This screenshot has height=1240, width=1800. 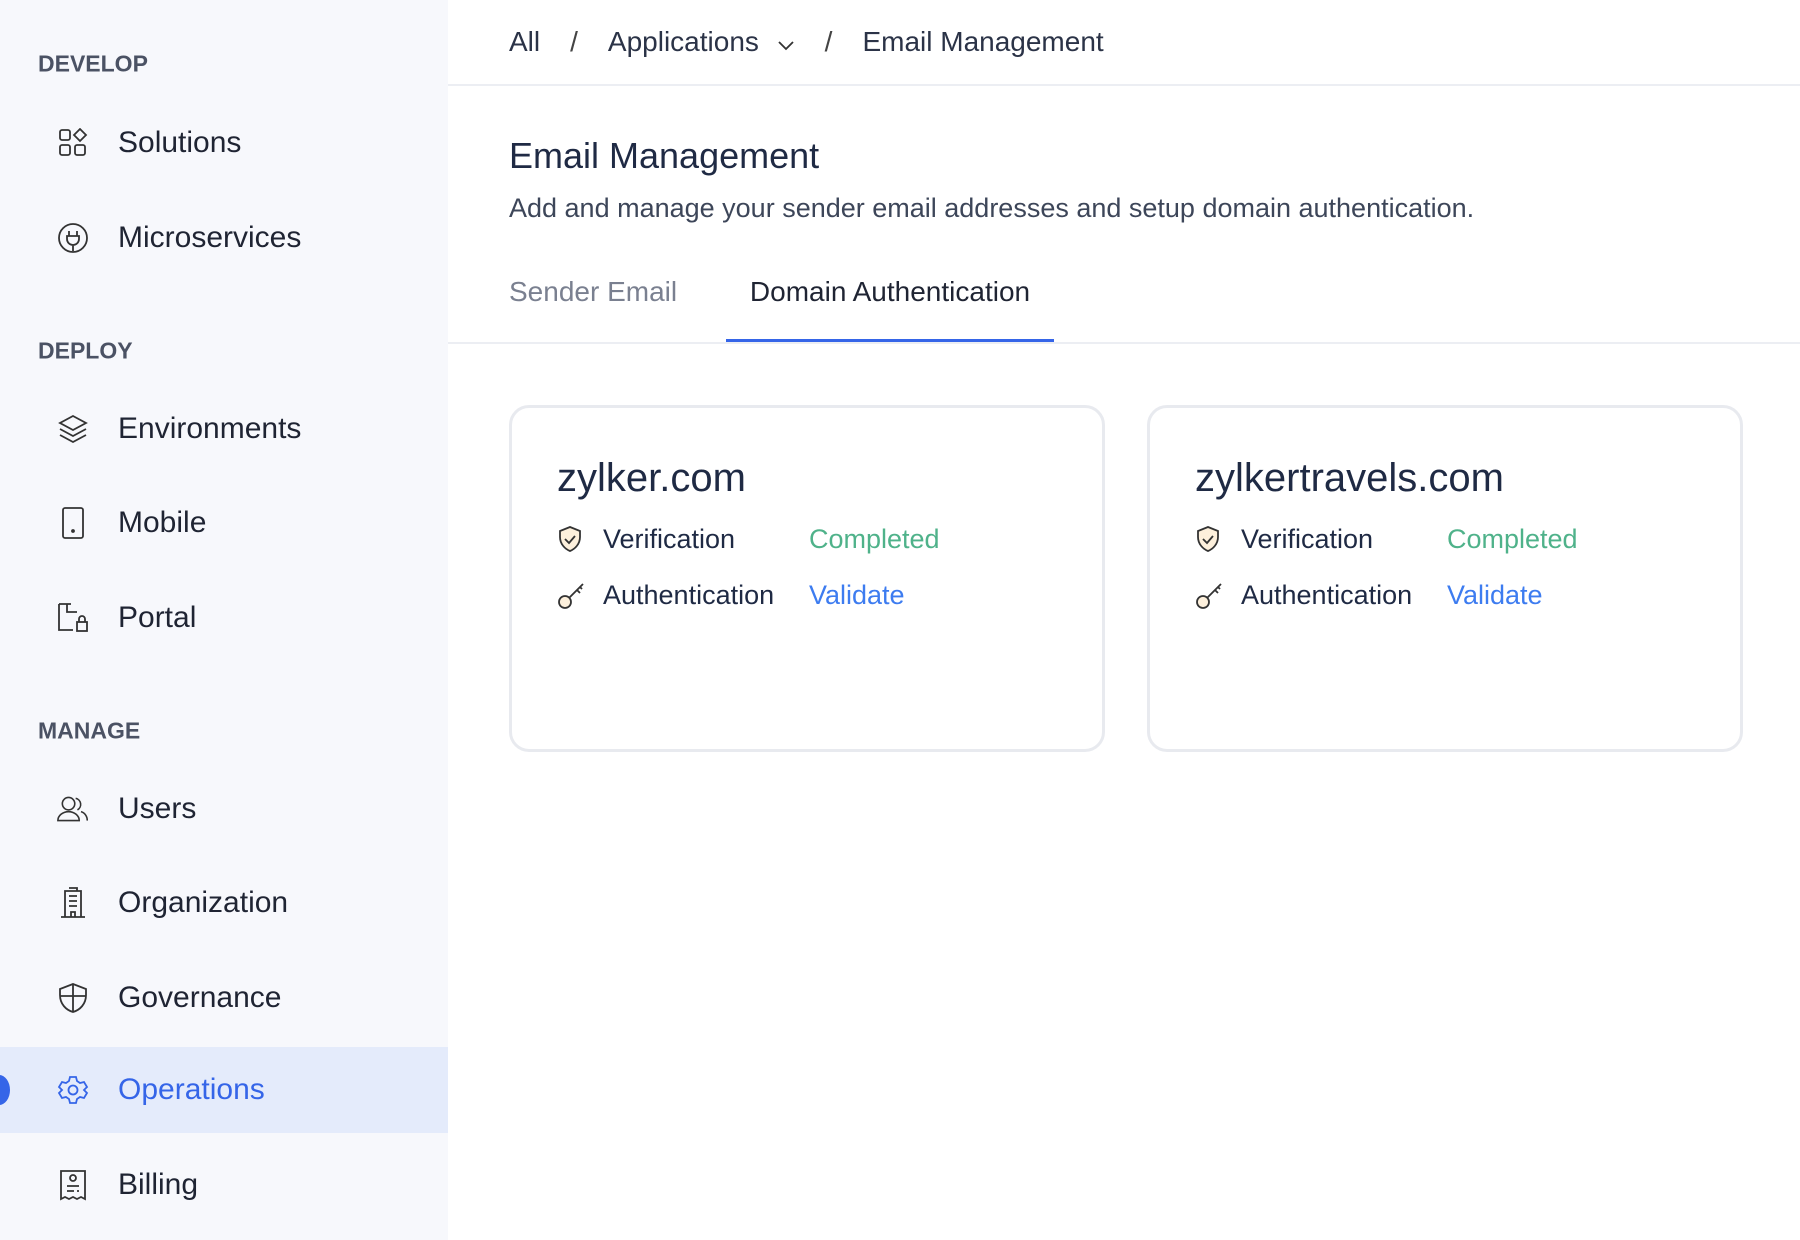 I want to click on page-title: Email Management, so click(x=664, y=155).